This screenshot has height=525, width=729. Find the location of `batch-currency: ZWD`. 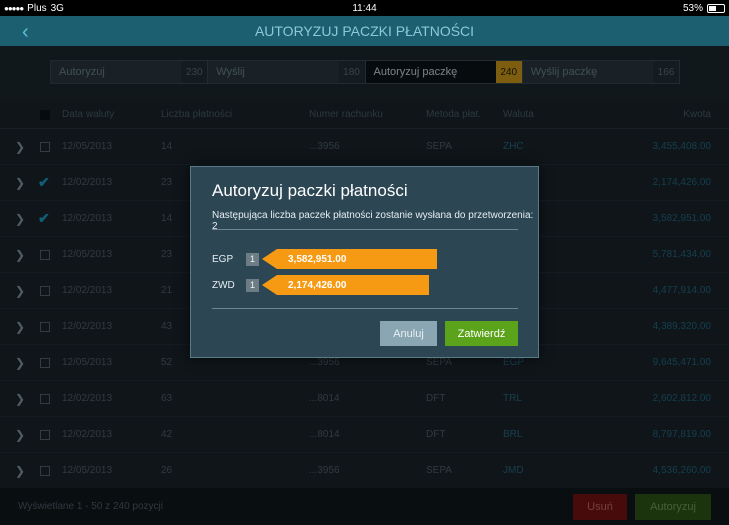

batch-currency: ZWD is located at coordinates (223, 285).